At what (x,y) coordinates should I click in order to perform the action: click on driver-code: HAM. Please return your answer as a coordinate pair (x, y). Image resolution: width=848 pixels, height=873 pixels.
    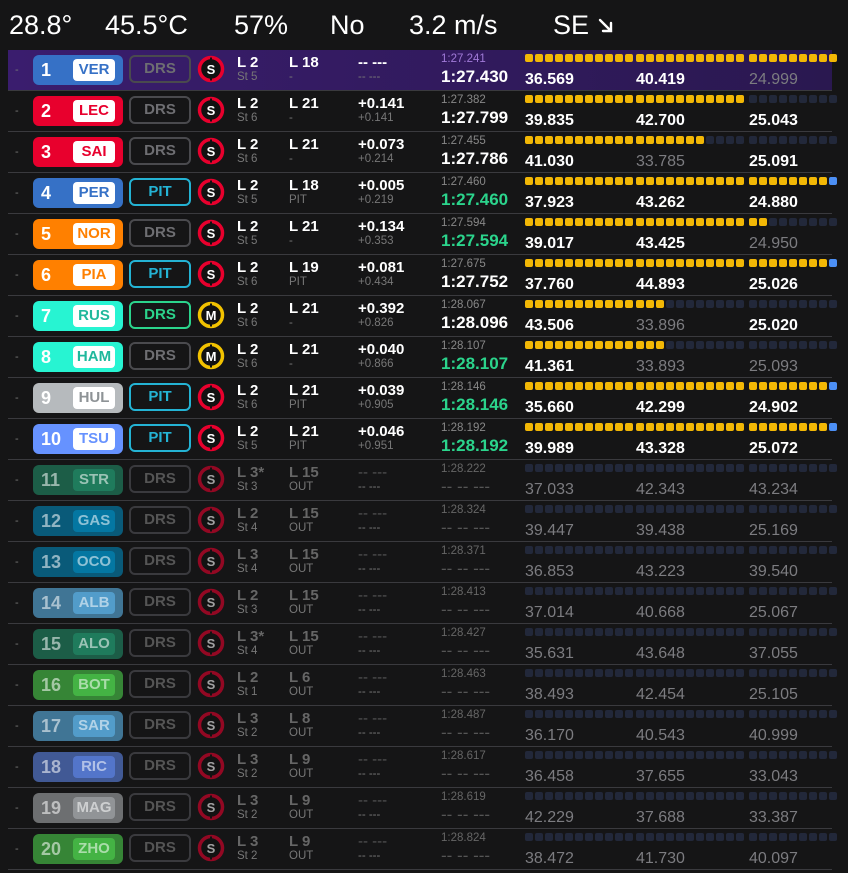
    Looking at the image, I should click on (94, 357).